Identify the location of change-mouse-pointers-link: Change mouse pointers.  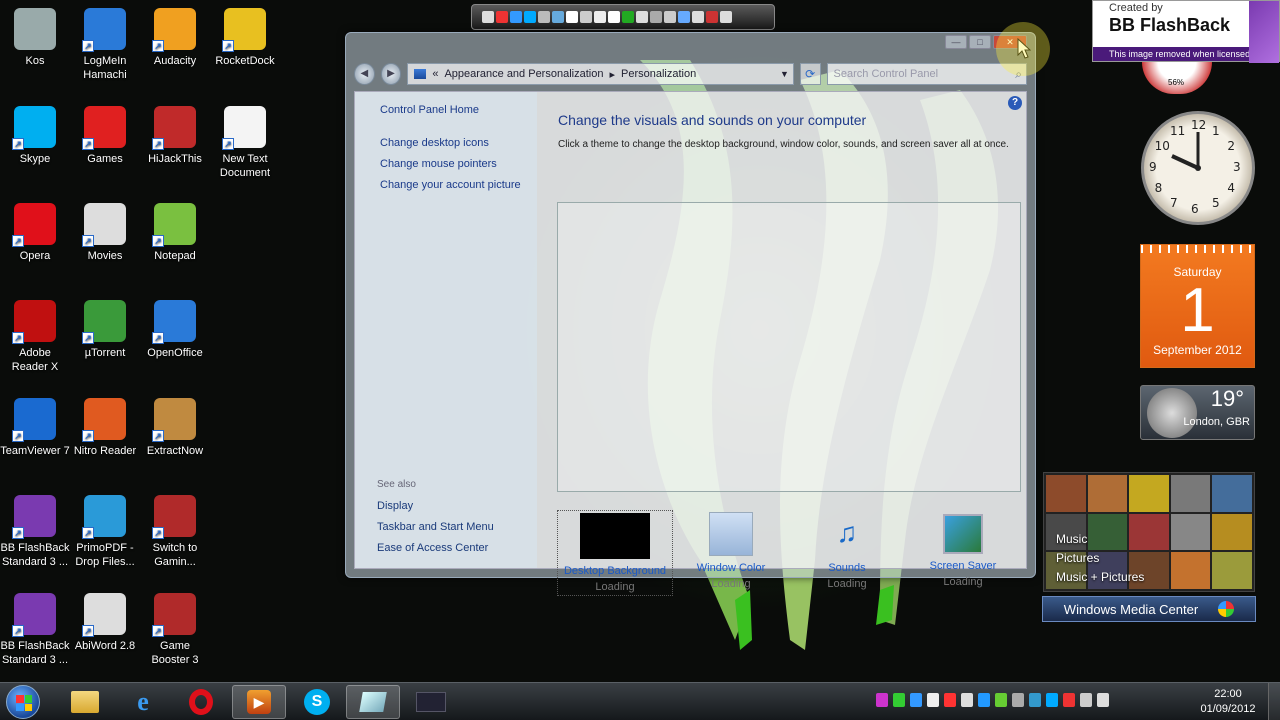
(438, 164).